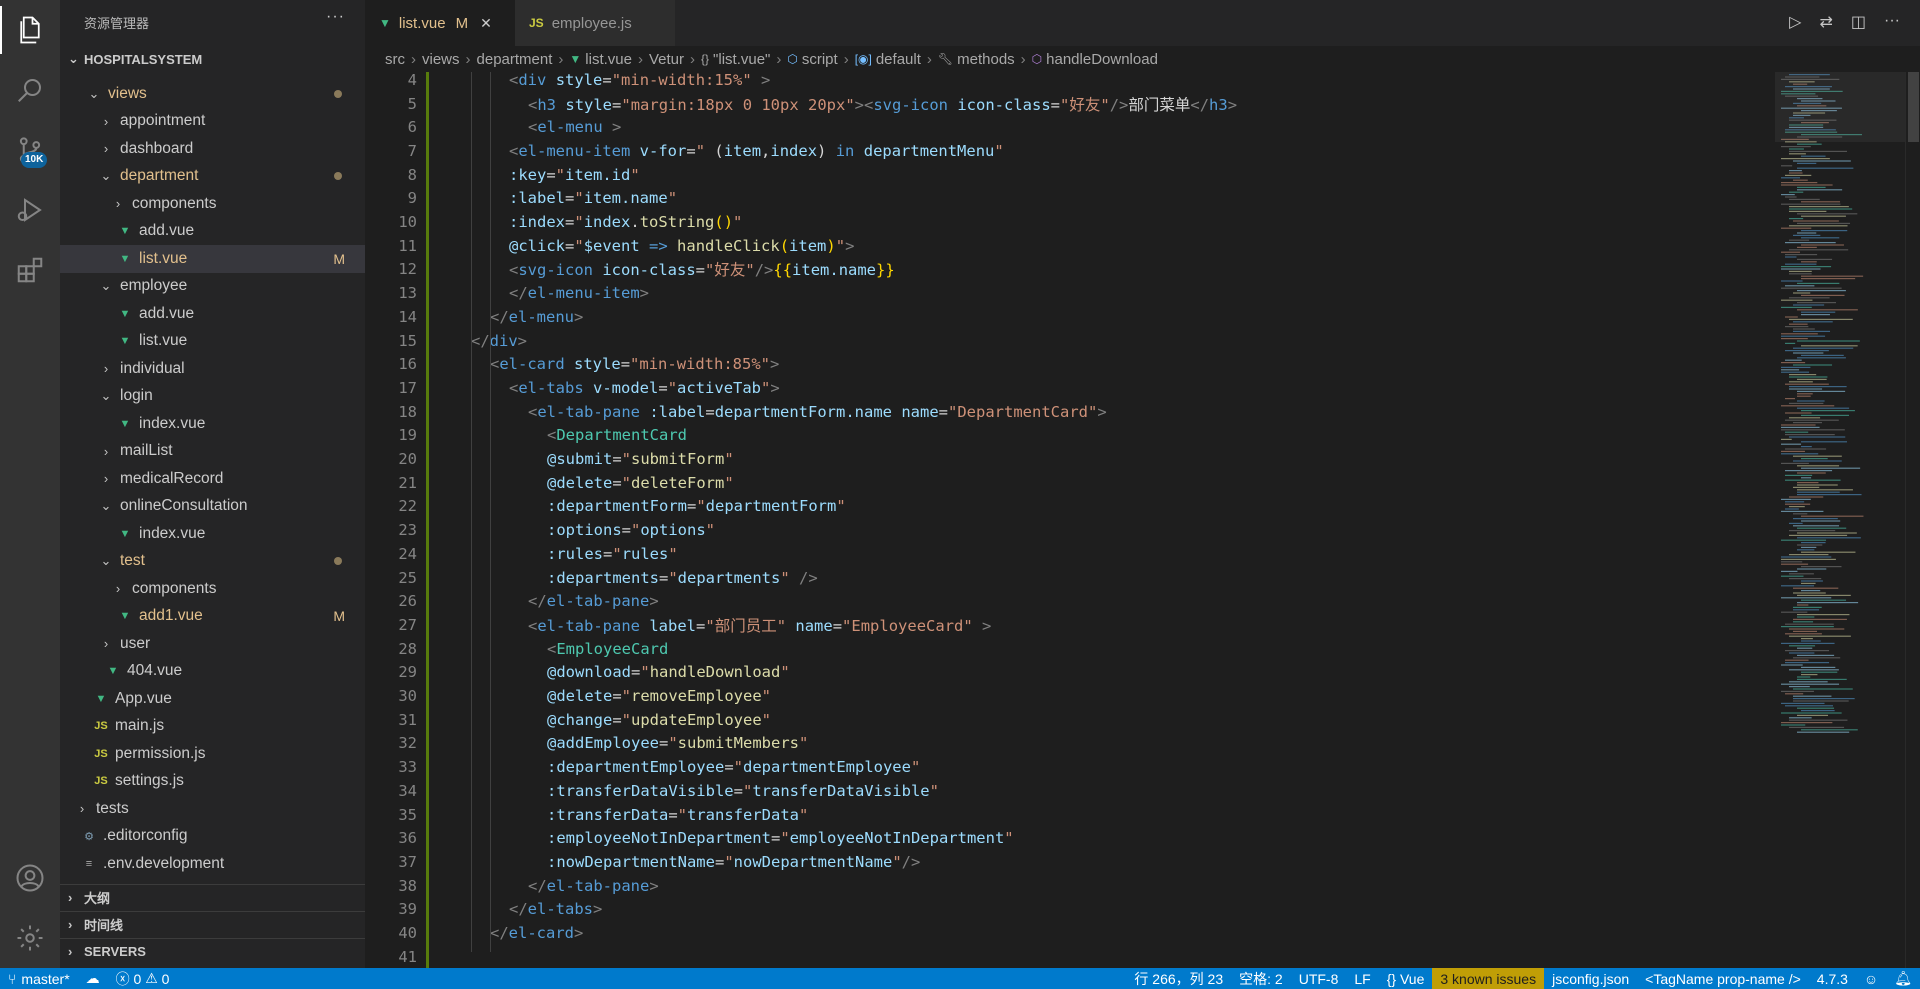 The height and width of the screenshot is (989, 1920). I want to click on tree-file: ▼ list.vue M, so click(212, 259).